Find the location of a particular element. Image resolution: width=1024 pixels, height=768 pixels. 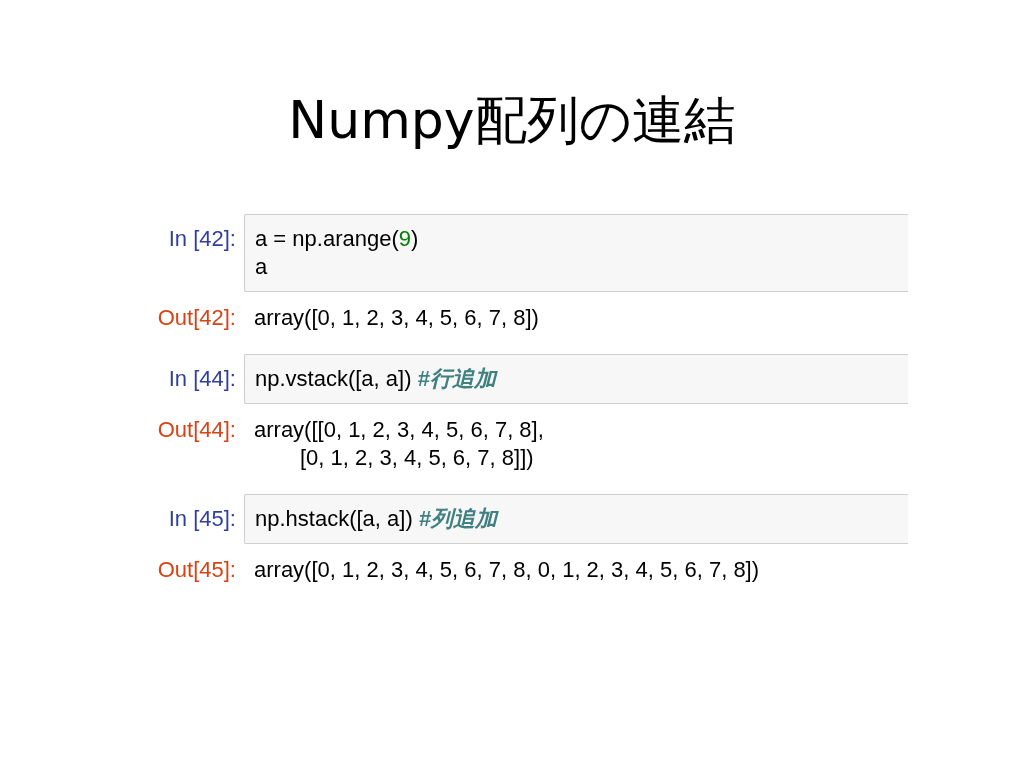

code-cell: a = np.arange(9) a is located at coordinates (576, 253).